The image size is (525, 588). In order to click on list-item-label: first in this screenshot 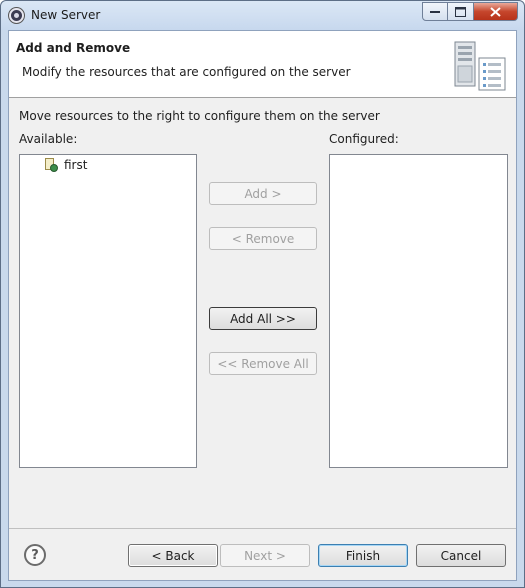, I will do `click(76, 165)`.